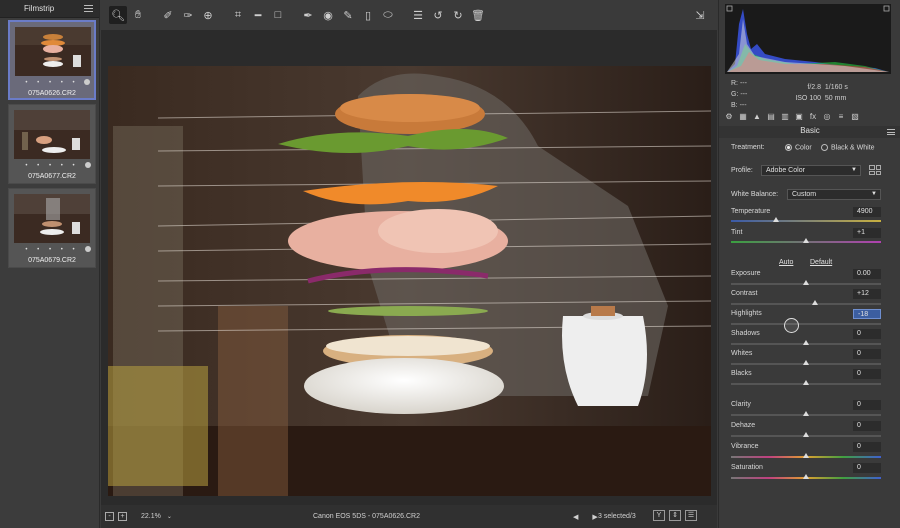 The image size is (900, 528). What do you see at coordinates (700, 15) in the screenshot?
I see `fullscreen-icon: ⇲` at bounding box center [700, 15].